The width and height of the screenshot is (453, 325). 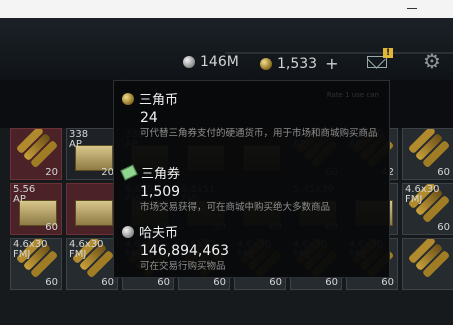 I want to click on slot-label: 5.56 AP, so click(x=24, y=194).